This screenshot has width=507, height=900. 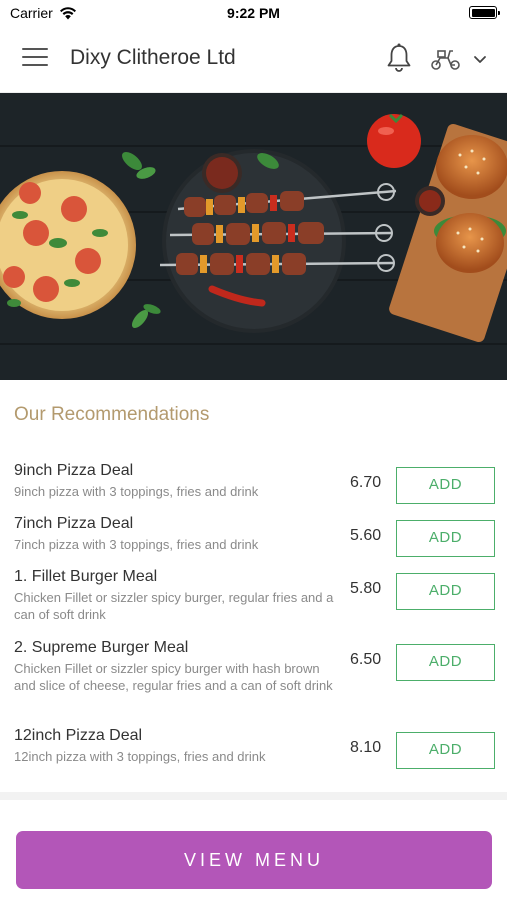 What do you see at coordinates (480, 59) in the screenshot?
I see `chevron-down-icon` at bounding box center [480, 59].